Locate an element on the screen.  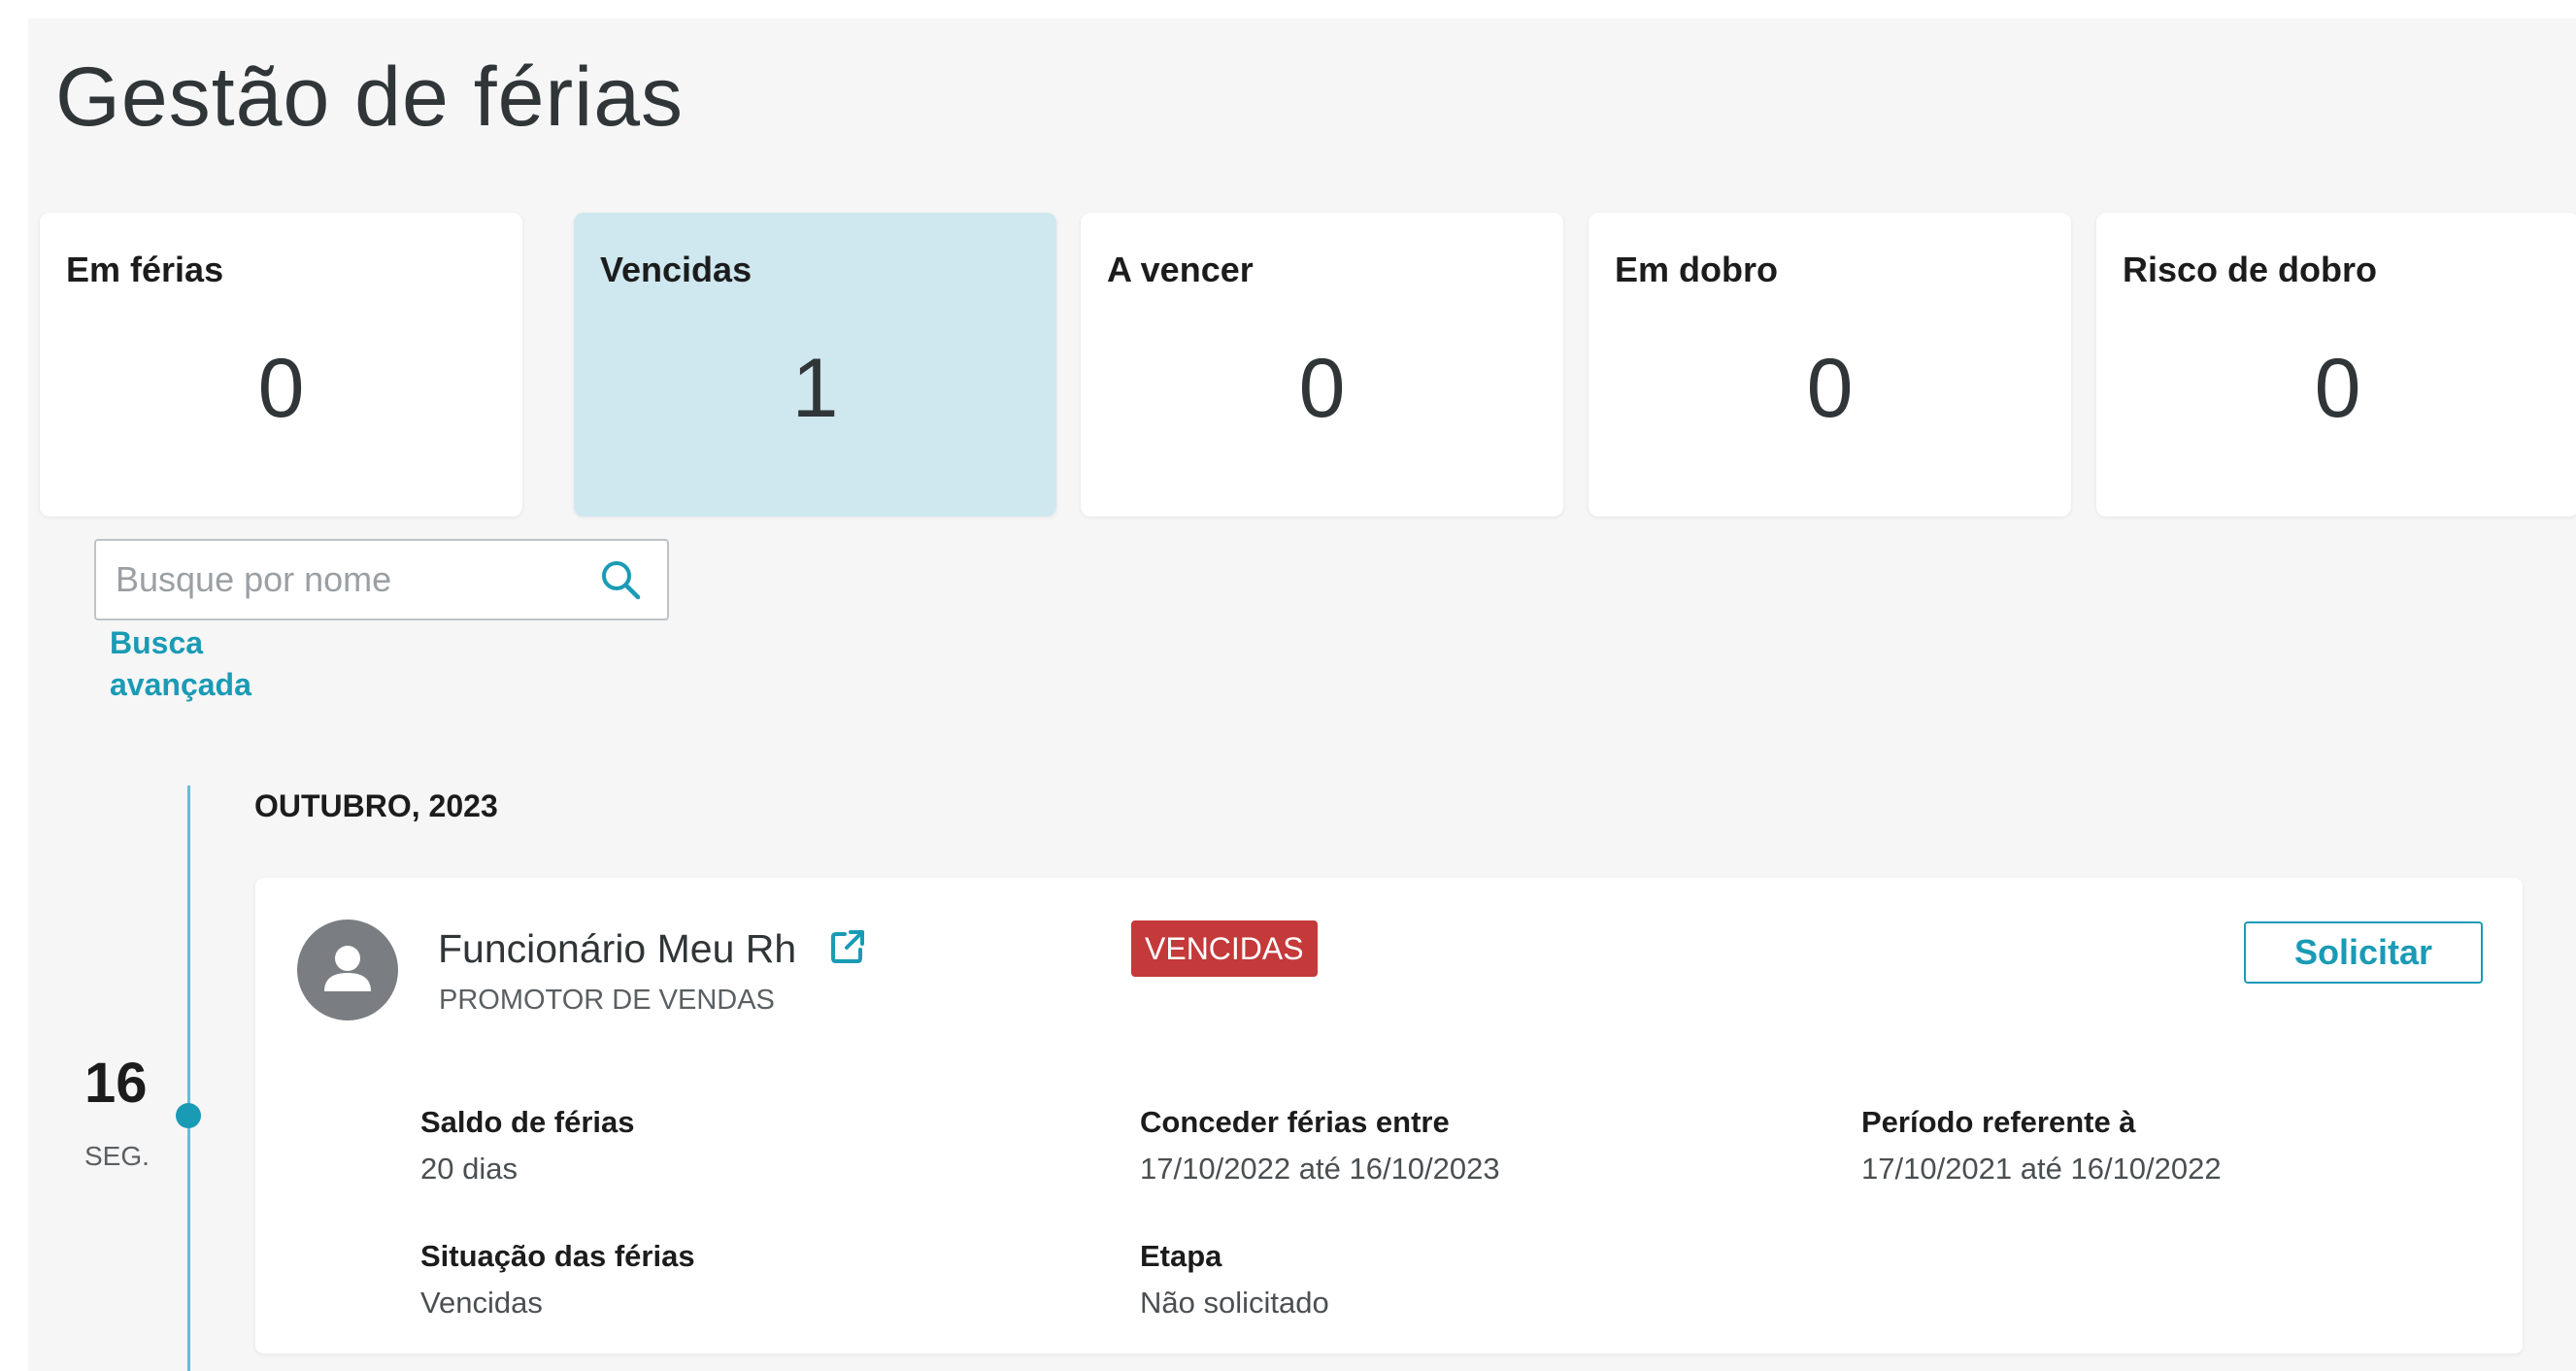
card-label: A vencer is located at coordinates (1180, 269).